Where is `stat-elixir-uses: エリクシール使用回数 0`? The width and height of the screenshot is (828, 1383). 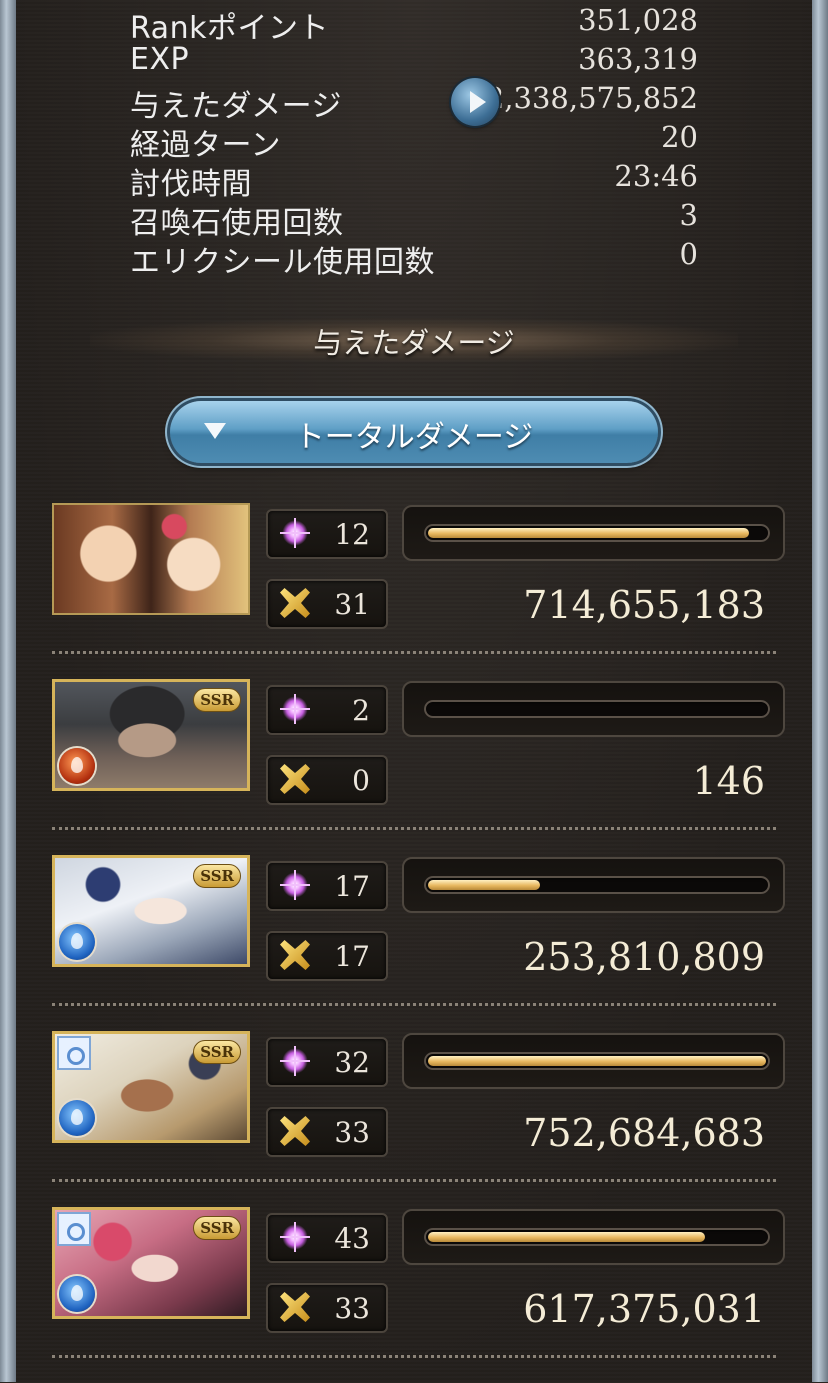
stat-elixir-uses: エリクシール使用回数 0 is located at coordinates (414, 258).